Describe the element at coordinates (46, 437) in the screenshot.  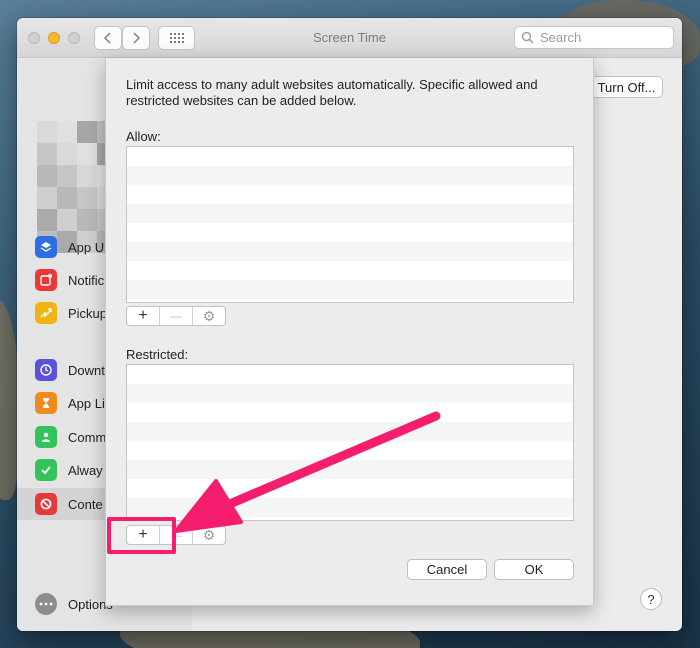
I see `contact-icon` at that location.